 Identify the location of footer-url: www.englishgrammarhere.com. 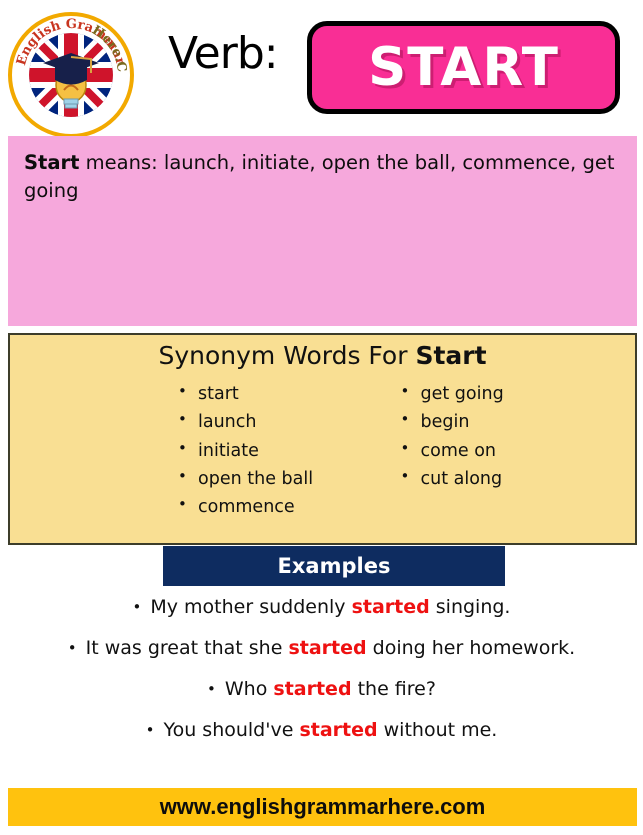
(322, 806).